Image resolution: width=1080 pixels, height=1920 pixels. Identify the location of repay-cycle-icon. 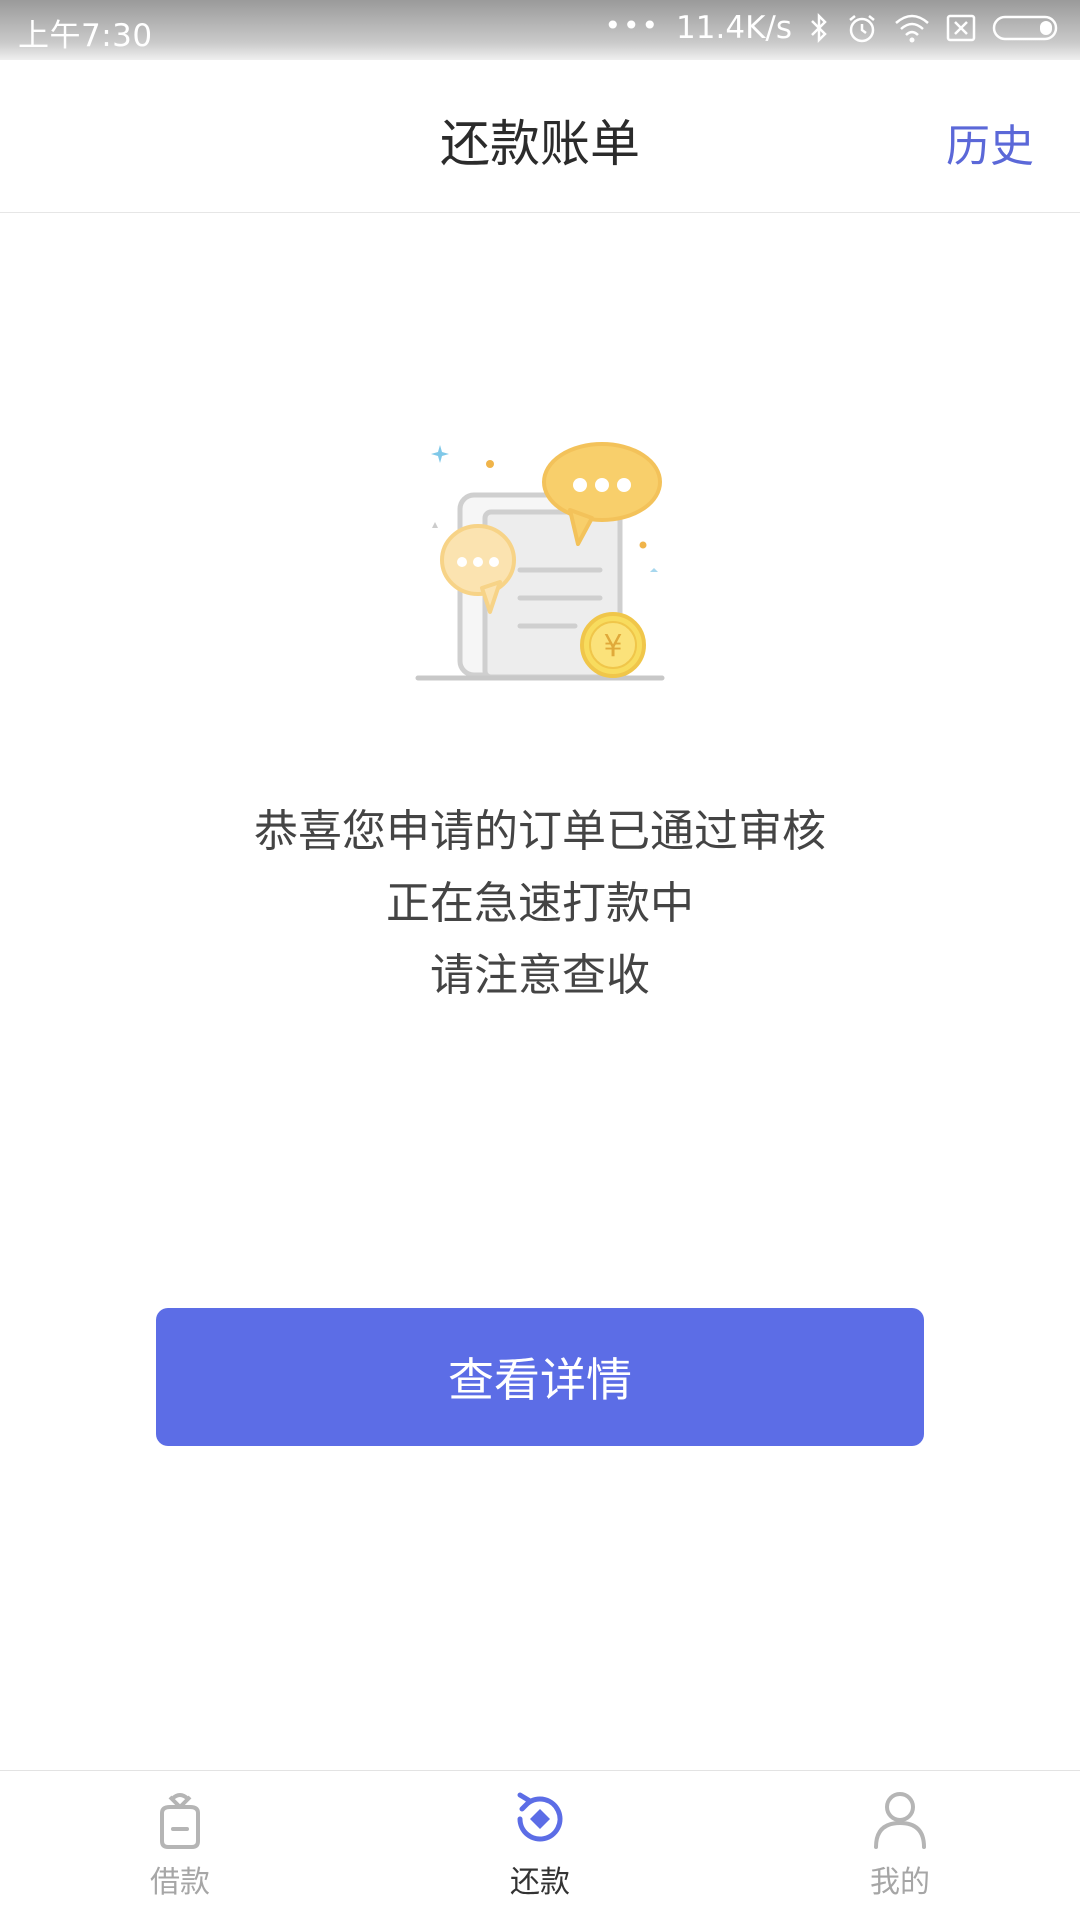
(540, 1817).